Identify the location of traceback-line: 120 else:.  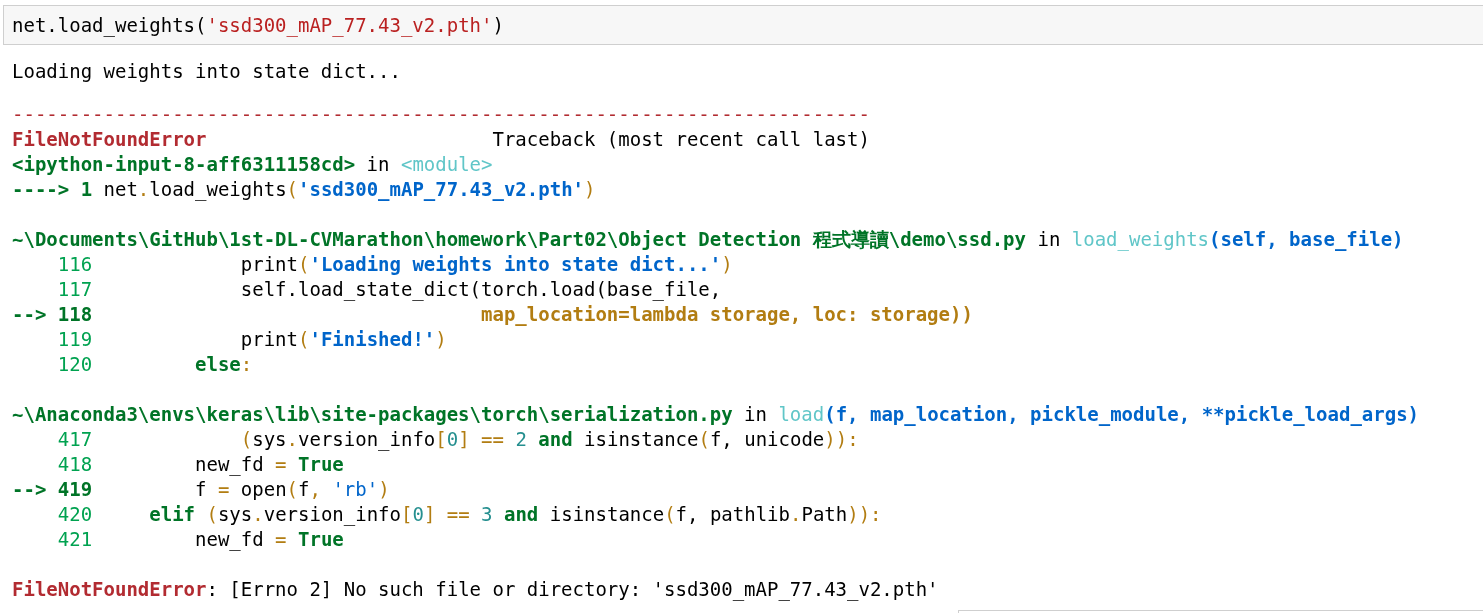
(154, 364).